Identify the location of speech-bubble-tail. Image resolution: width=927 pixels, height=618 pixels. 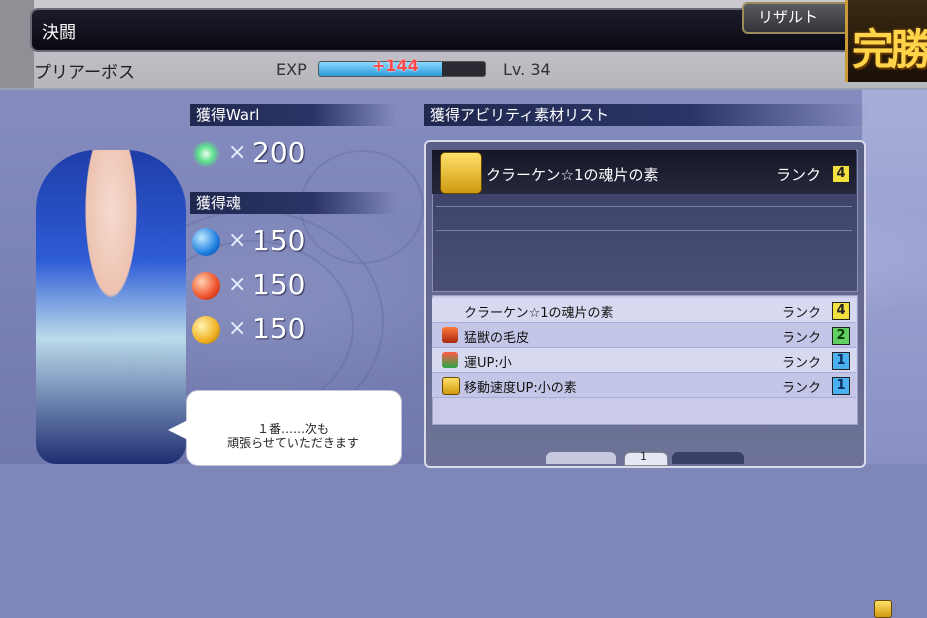
(178, 430).